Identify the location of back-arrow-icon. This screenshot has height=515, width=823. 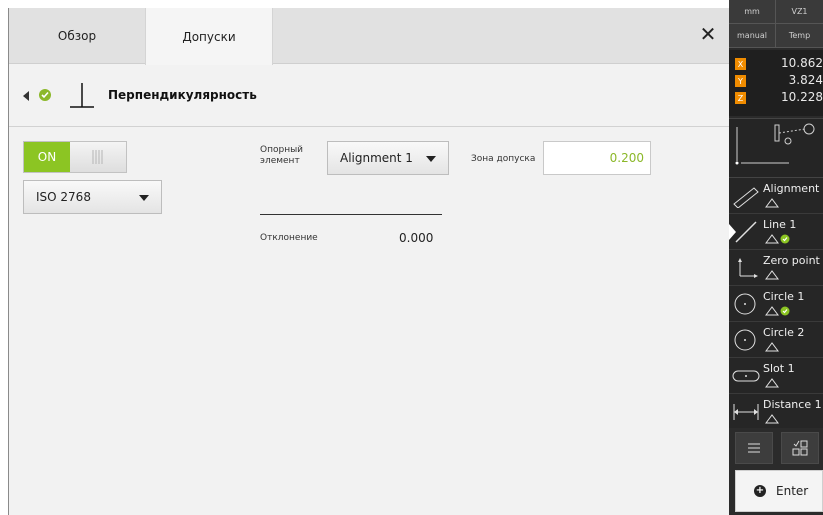
(26, 96).